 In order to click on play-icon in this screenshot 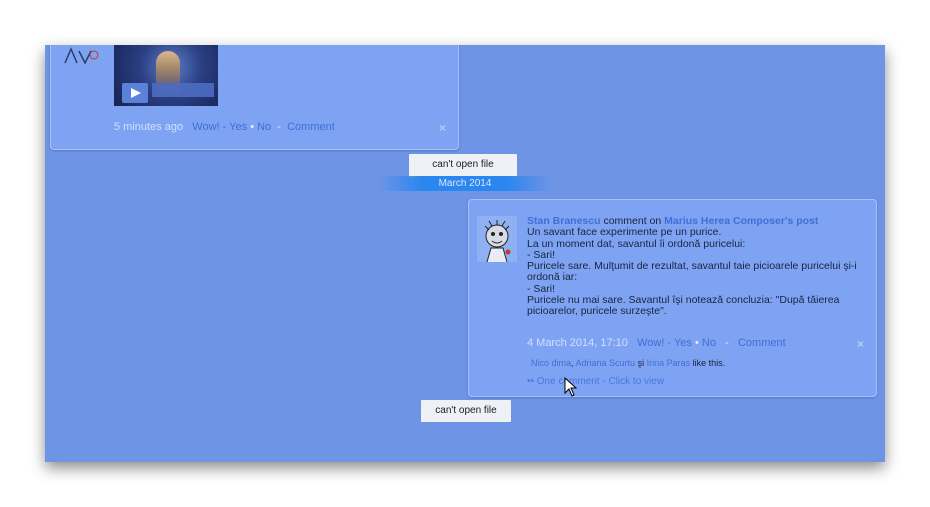, I will do `click(135, 93)`.